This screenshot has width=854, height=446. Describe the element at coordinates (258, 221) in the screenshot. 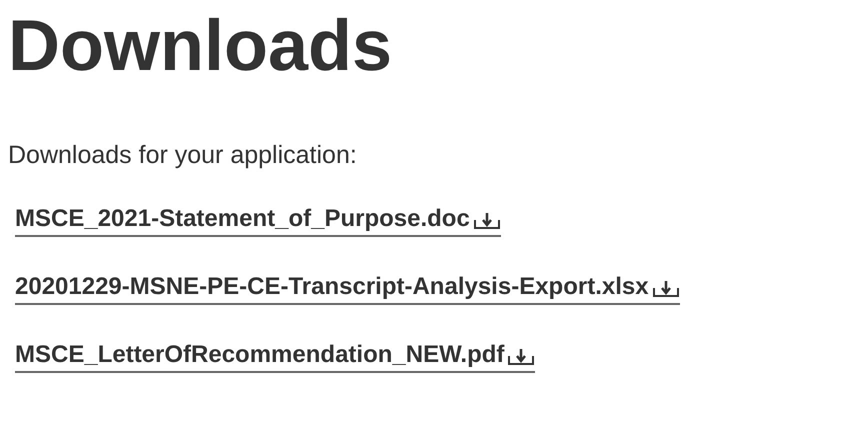

I see `file-link: MSCE_2021-Statement_of_Purpose.doc` at that location.